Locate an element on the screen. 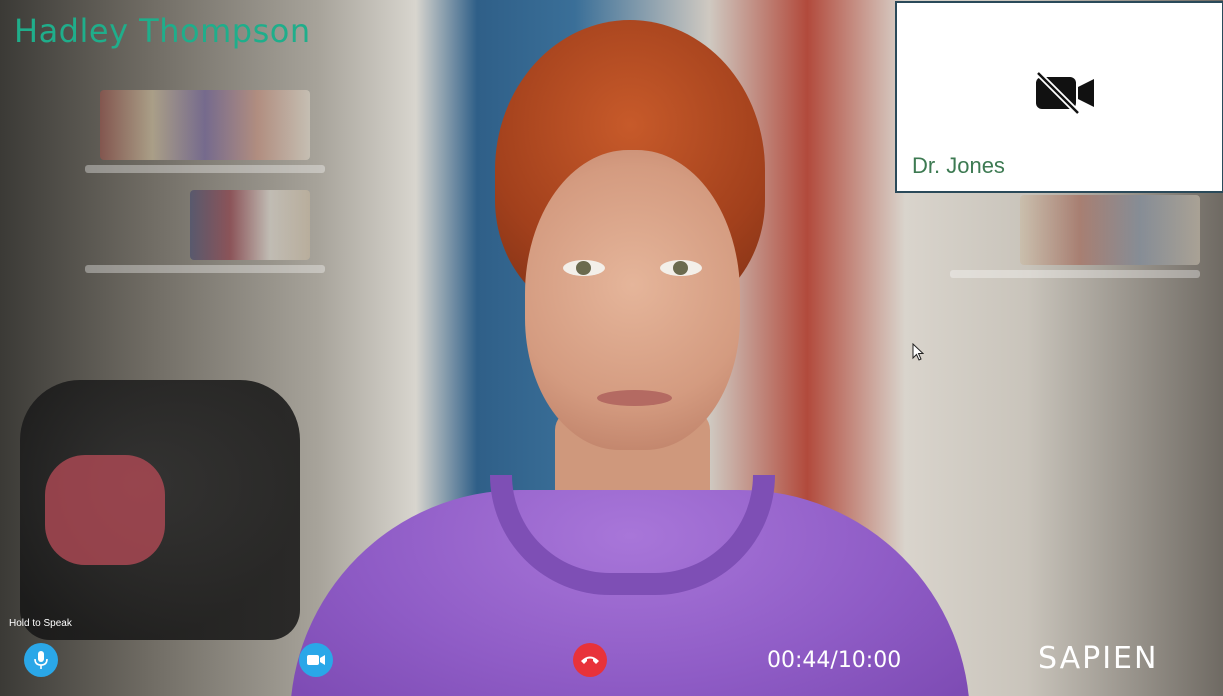  phone-hangup-icon is located at coordinates (590, 660).